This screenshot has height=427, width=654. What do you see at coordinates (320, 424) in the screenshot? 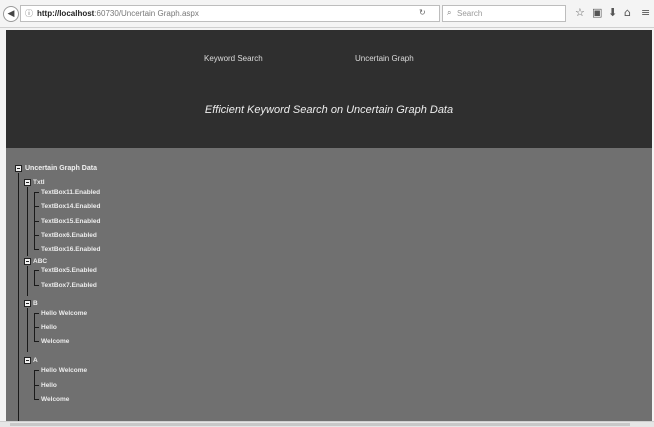
I see `scrollbar-thumb` at bounding box center [320, 424].